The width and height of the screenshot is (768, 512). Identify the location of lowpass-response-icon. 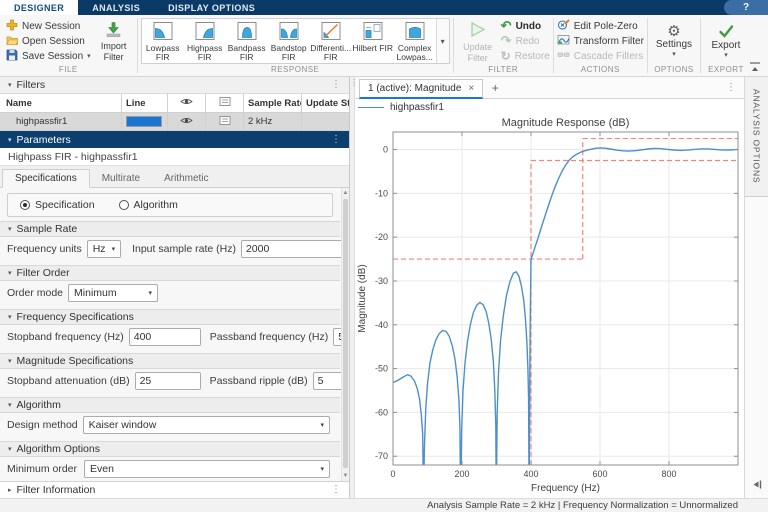
(163, 32).